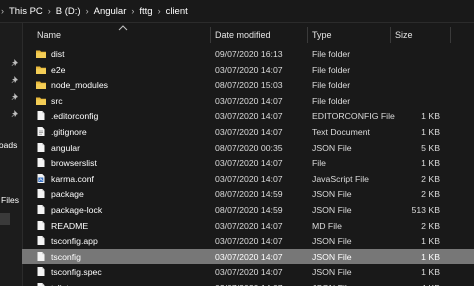 The image size is (474, 286). I want to click on table-row: e2e 03/07/2020 14:07 File folder, so click(248, 70).